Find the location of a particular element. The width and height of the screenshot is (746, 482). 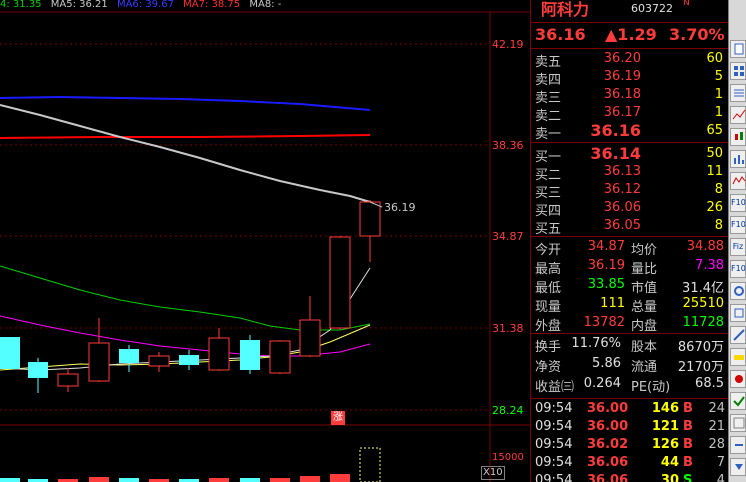

stat-value: 33.85 is located at coordinates (606, 284).